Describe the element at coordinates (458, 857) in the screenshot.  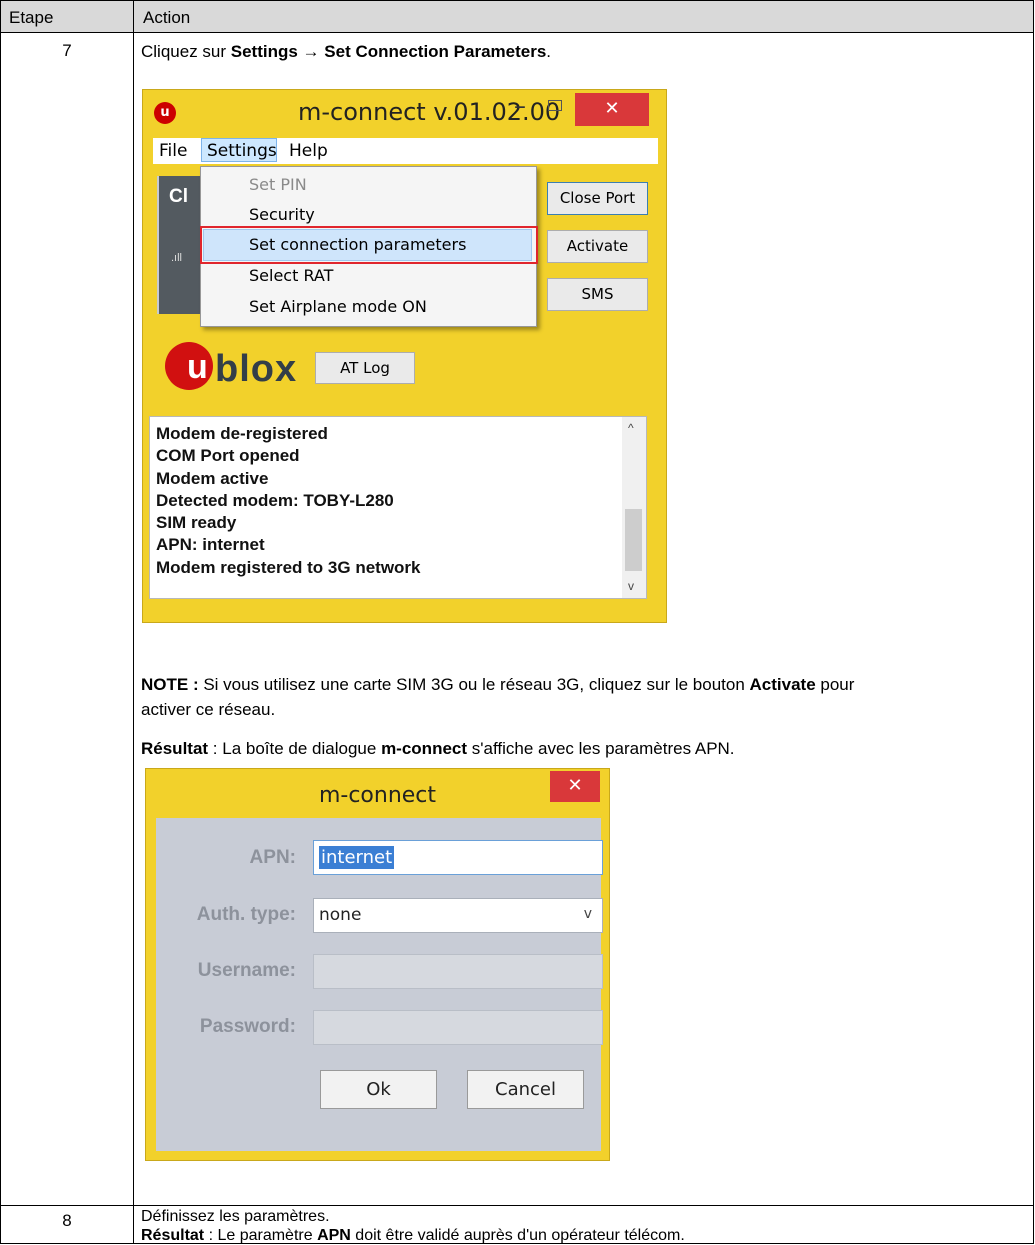
I see `apn-input: internet` at that location.